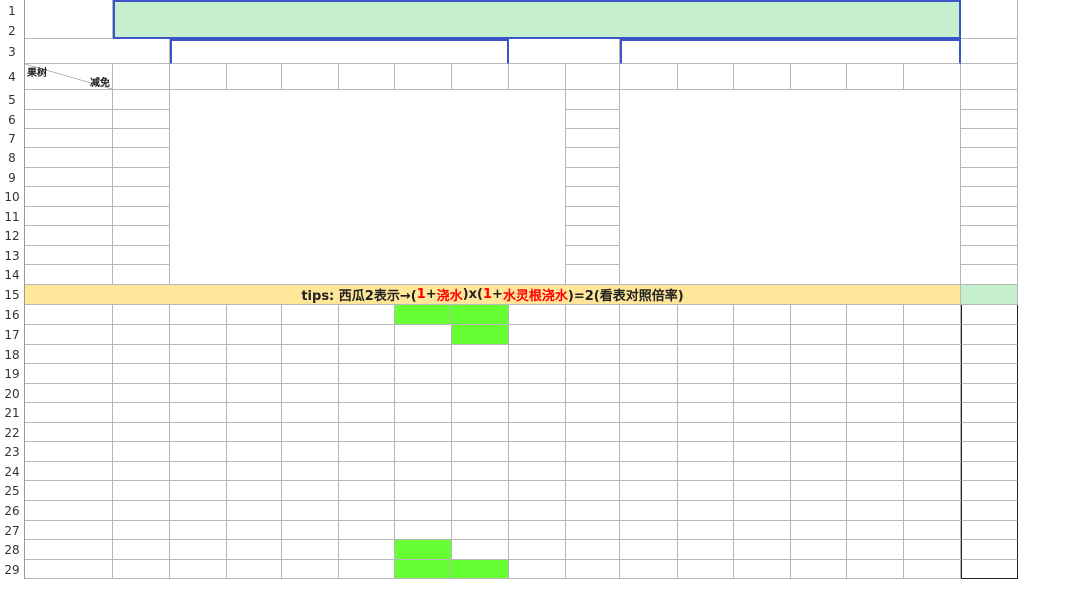 The height and width of the screenshot is (589, 1080). Describe the element at coordinates (989, 295) in the screenshot. I see `water-reduction-header` at that location.